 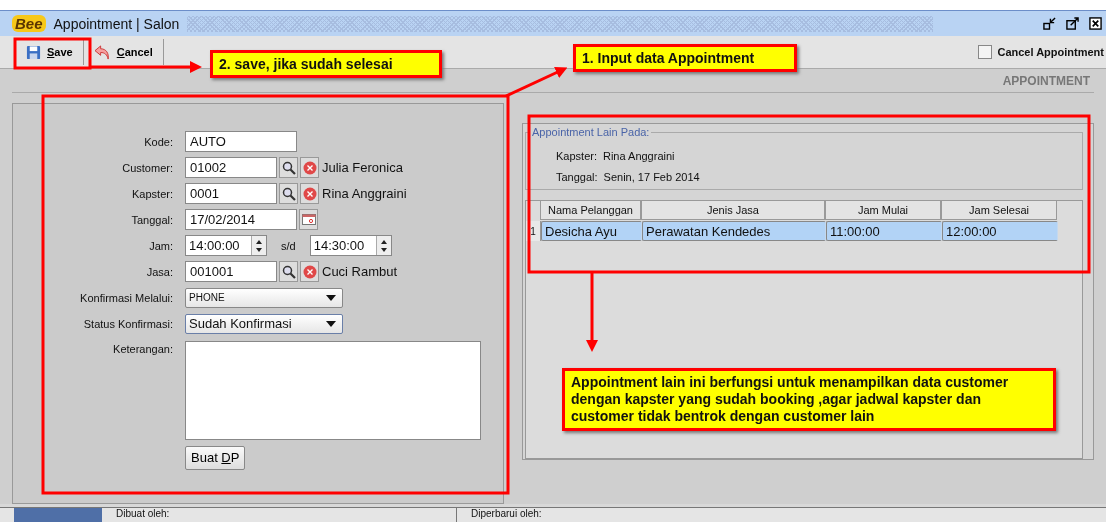 I want to click on annotation-arrow, so click(x=536, y=82).